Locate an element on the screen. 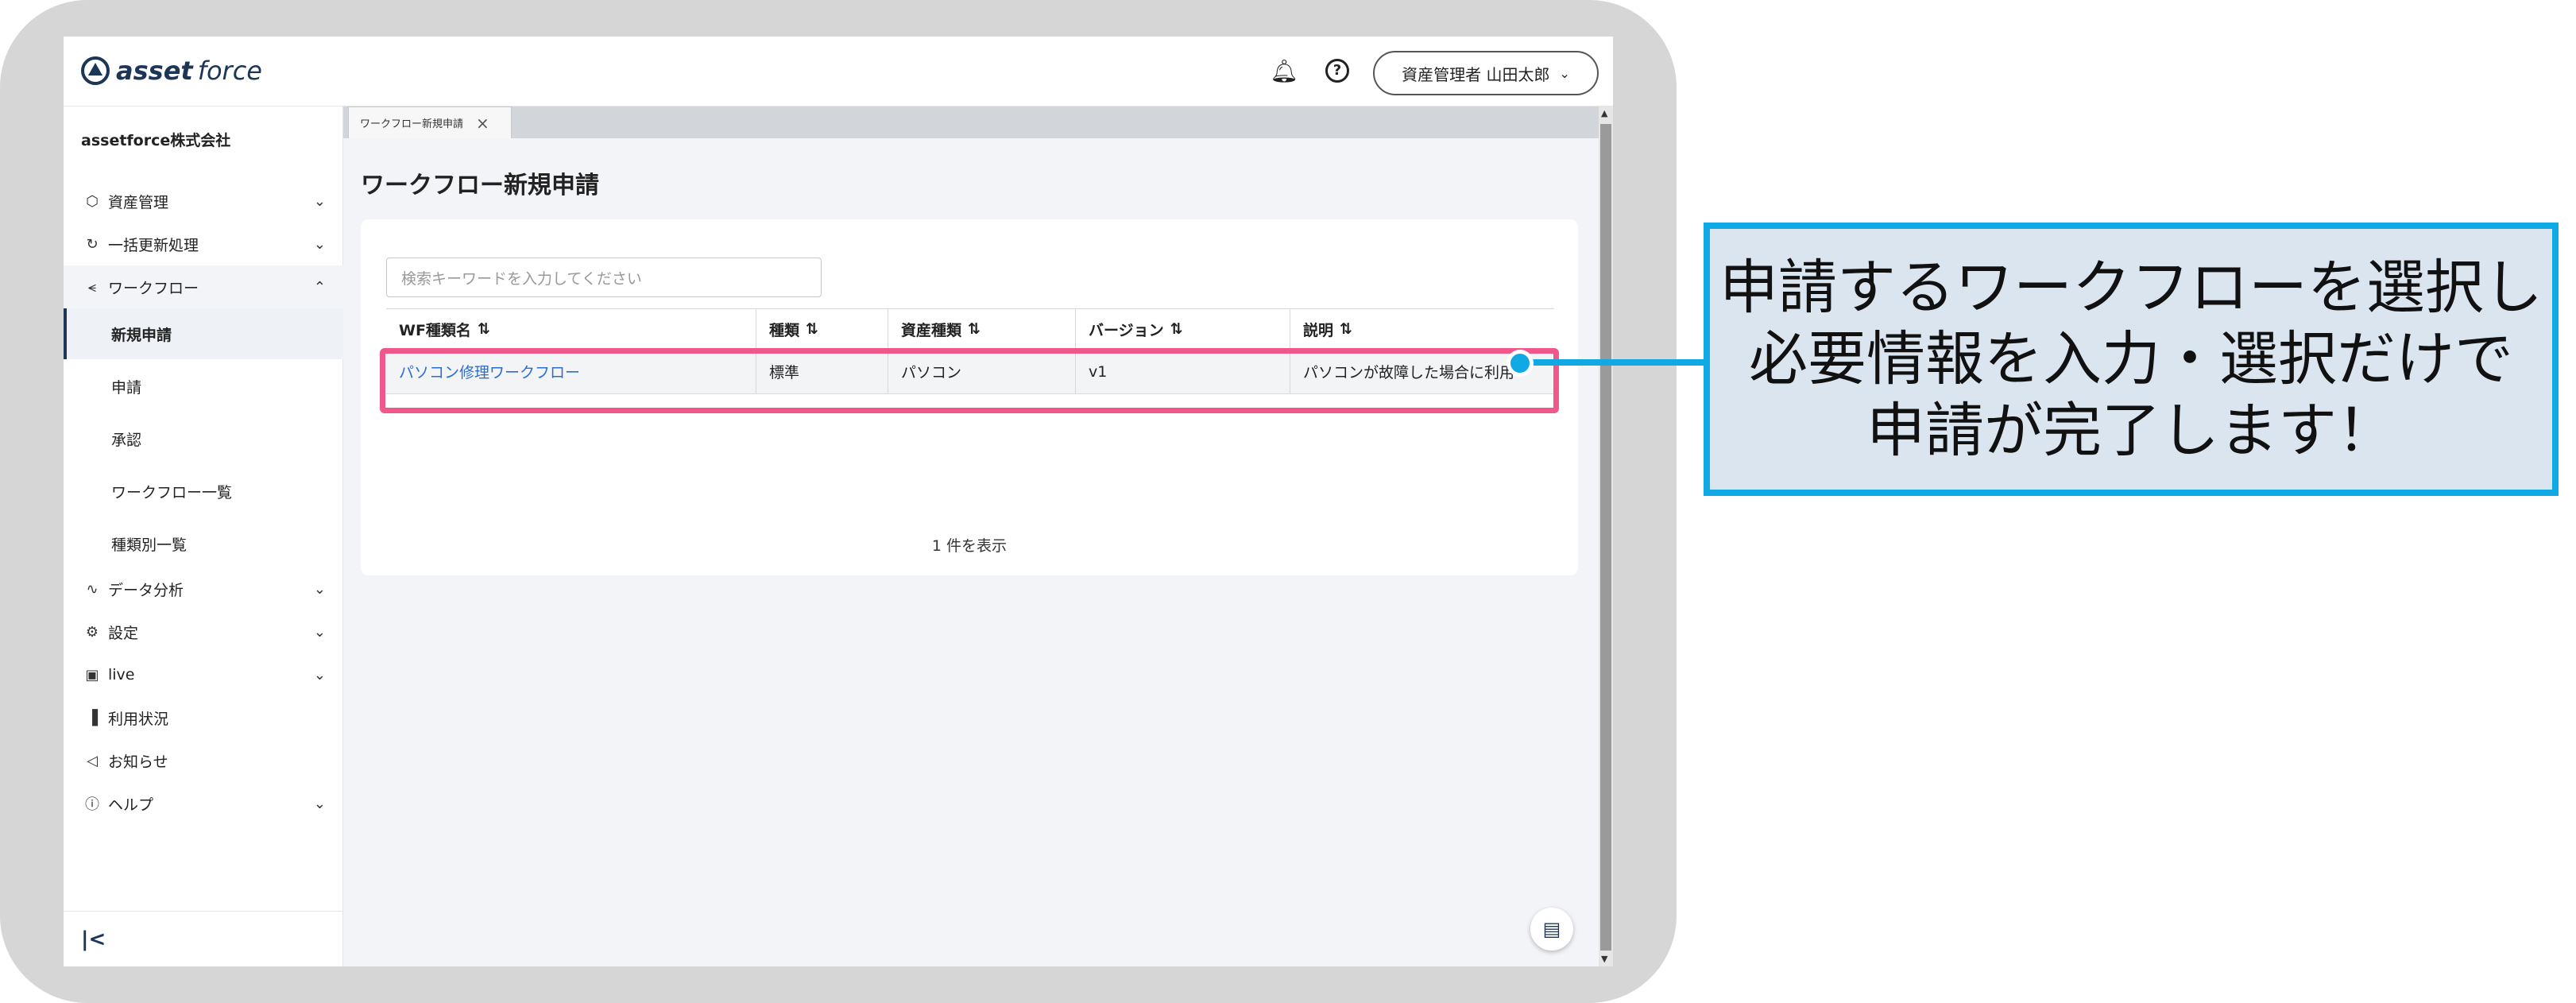 The height and width of the screenshot is (1003, 2576). column-header: バージョン ⇅ is located at coordinates (1183, 329).